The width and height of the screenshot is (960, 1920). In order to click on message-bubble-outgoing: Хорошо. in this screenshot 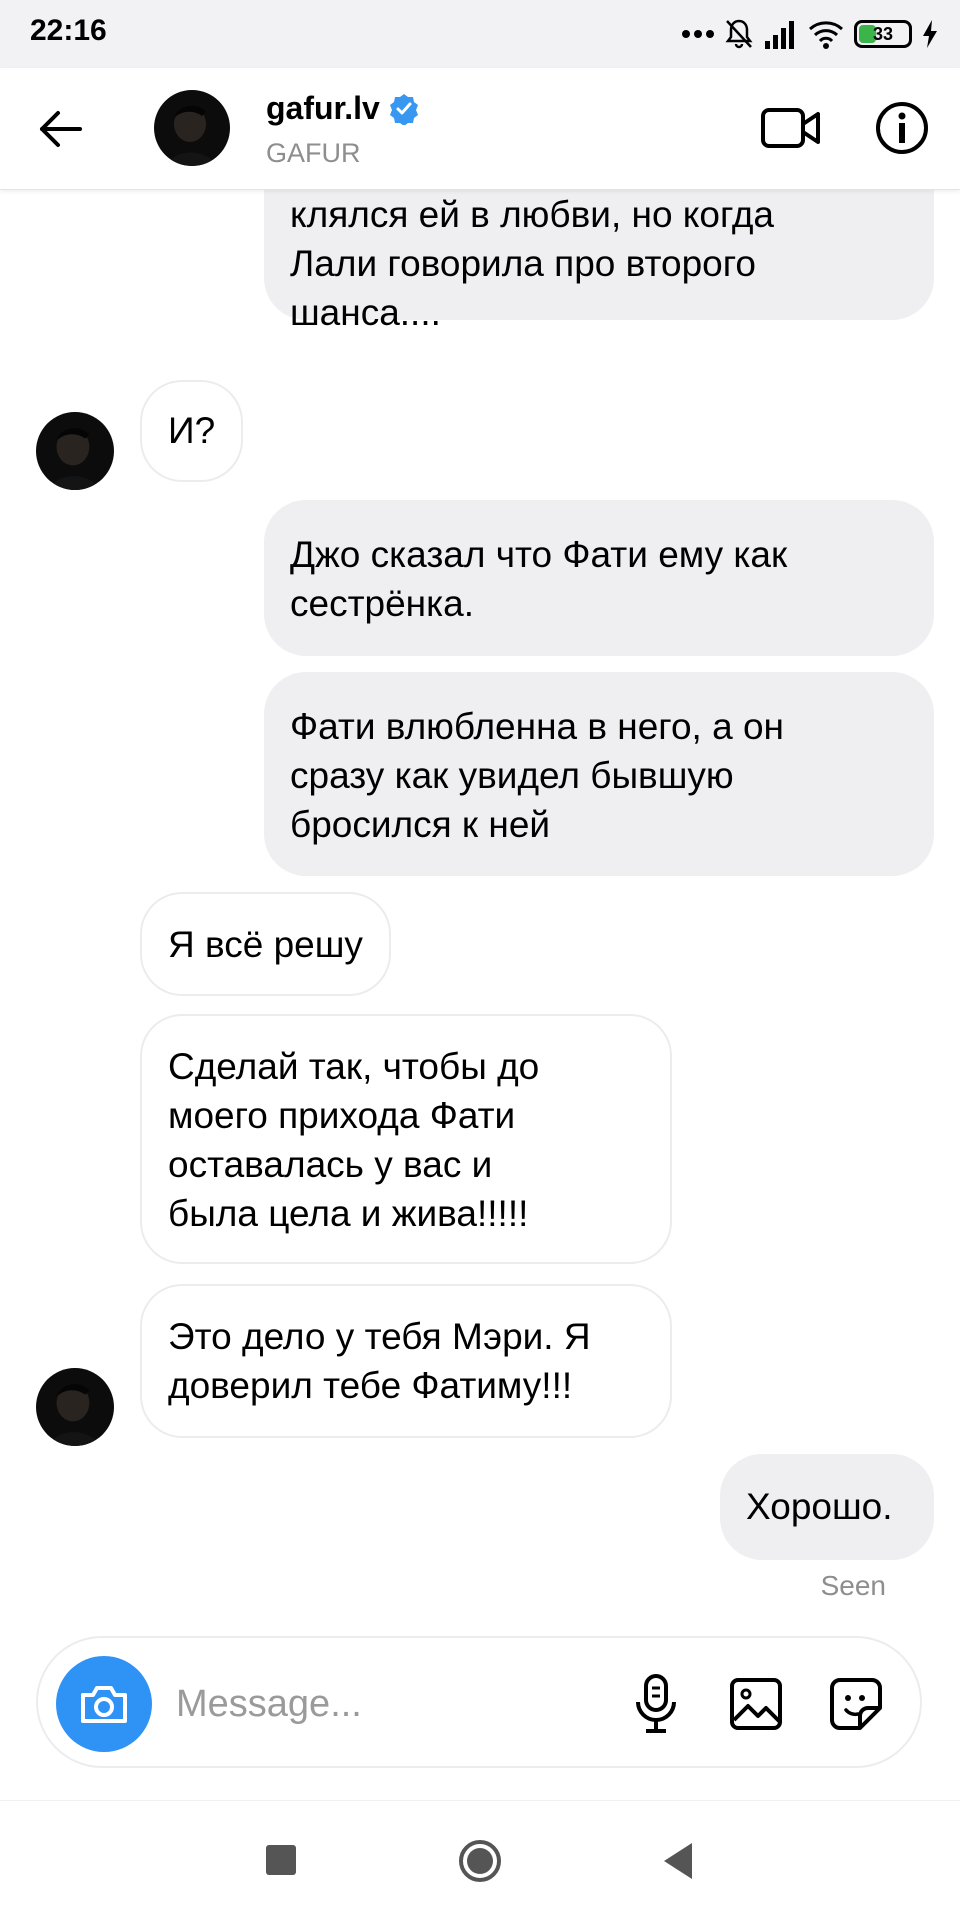, I will do `click(827, 1507)`.